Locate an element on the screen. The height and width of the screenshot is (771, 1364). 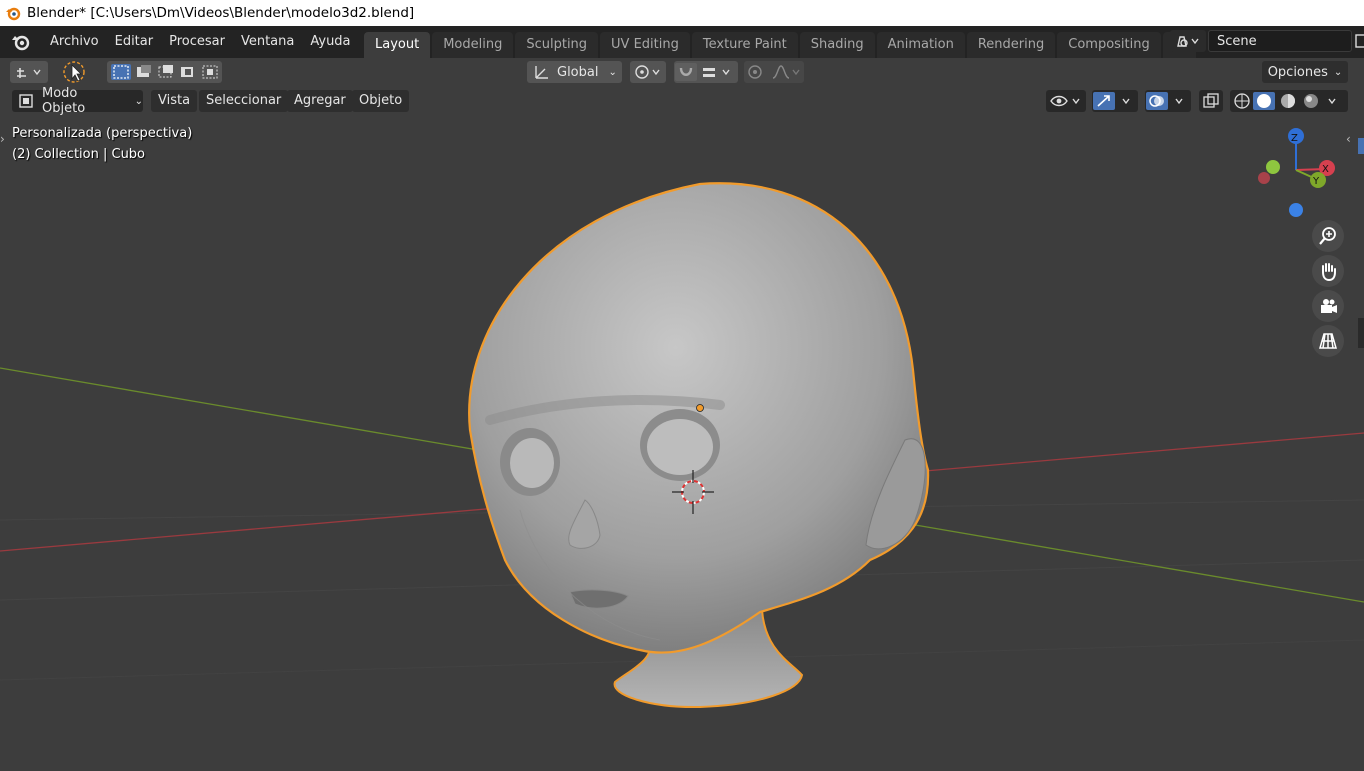
tab-compositing: Compositing is located at coordinates (1109, 45).